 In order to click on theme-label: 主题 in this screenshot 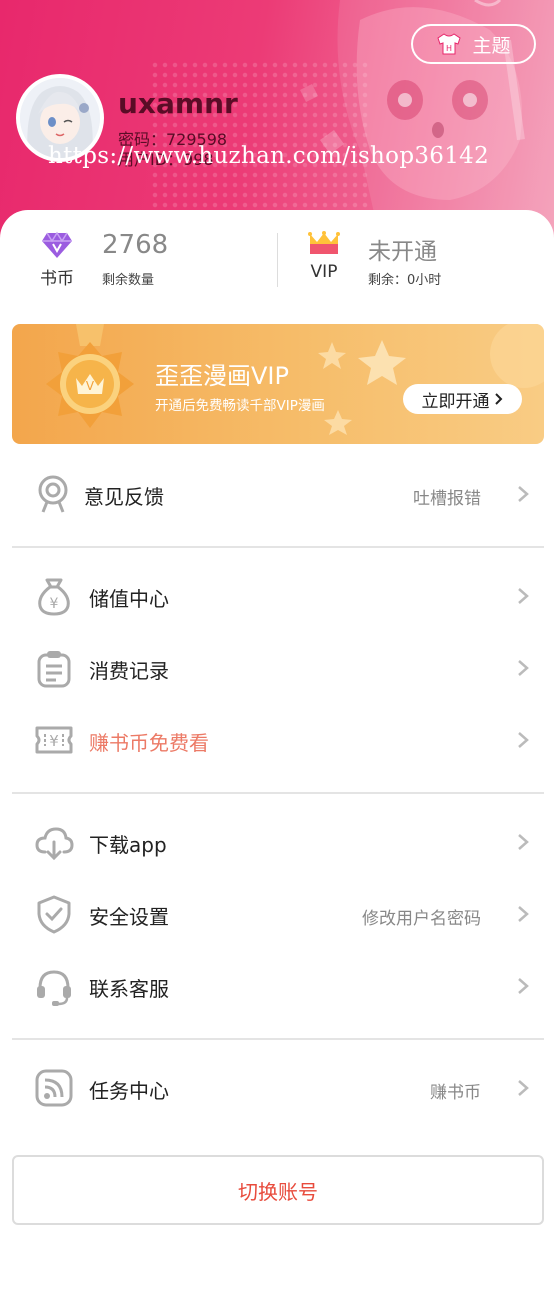, I will do `click(491, 45)`.